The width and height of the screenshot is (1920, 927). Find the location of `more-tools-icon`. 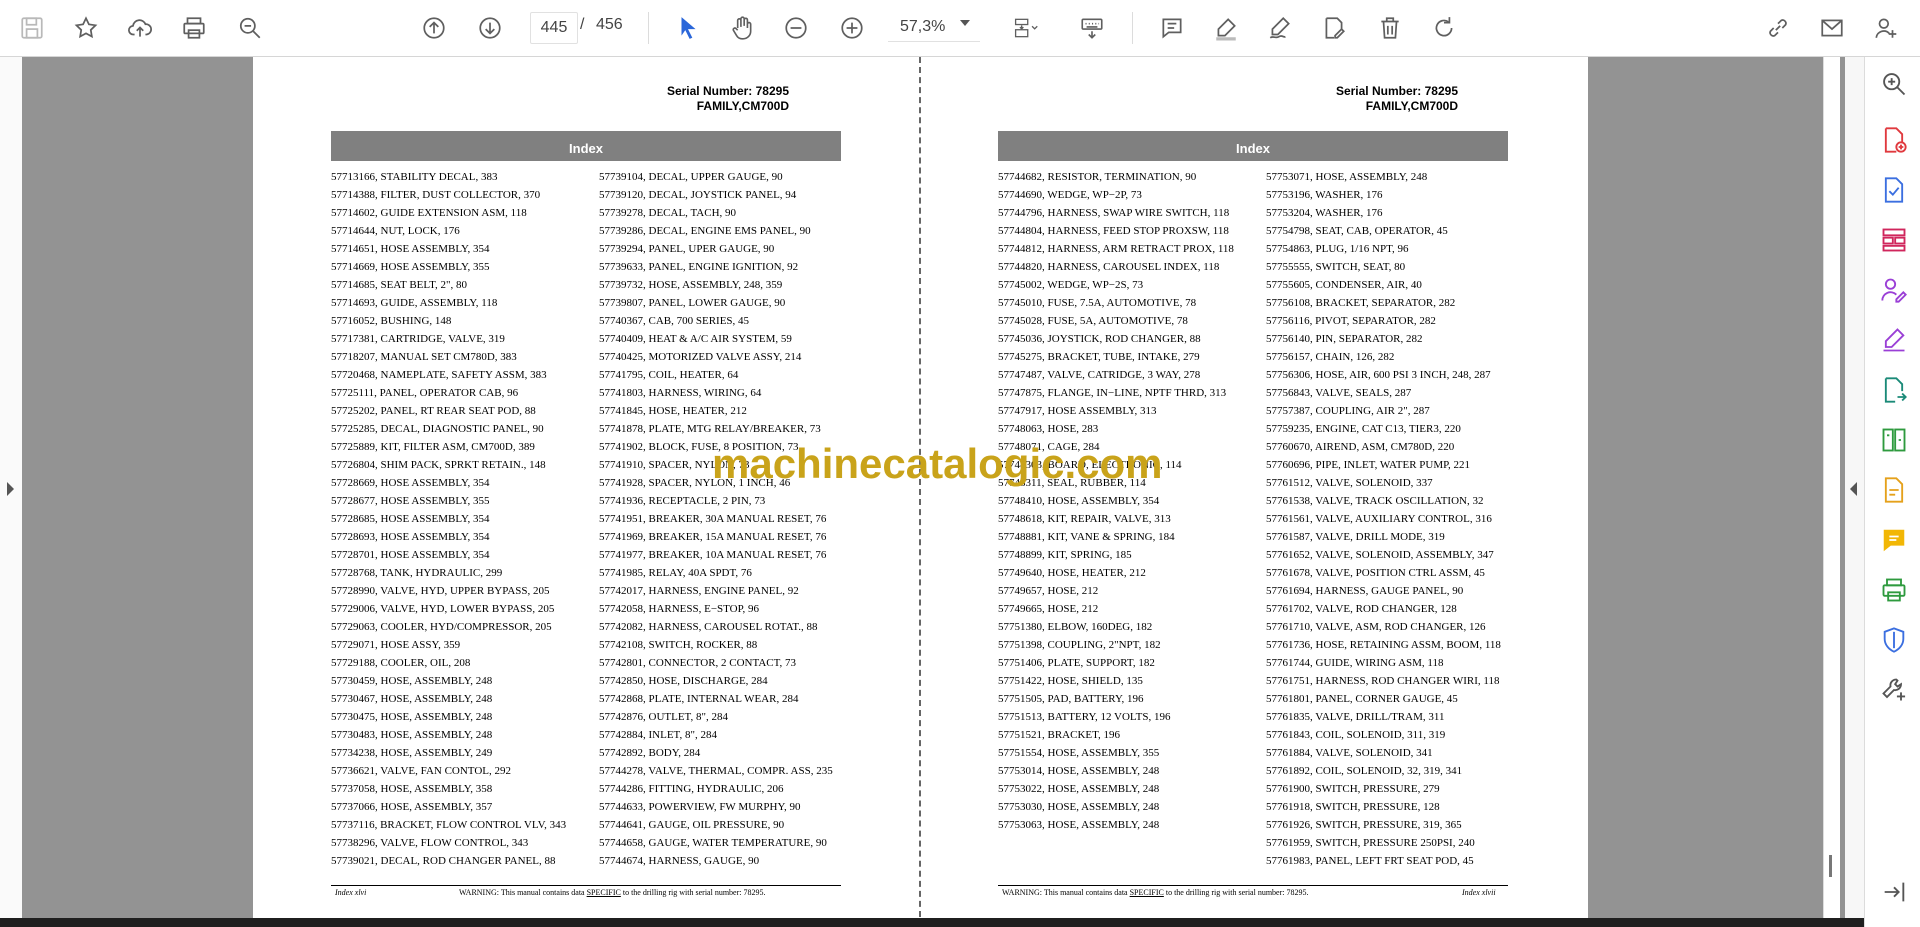

more-tools-icon is located at coordinates (1894, 690).